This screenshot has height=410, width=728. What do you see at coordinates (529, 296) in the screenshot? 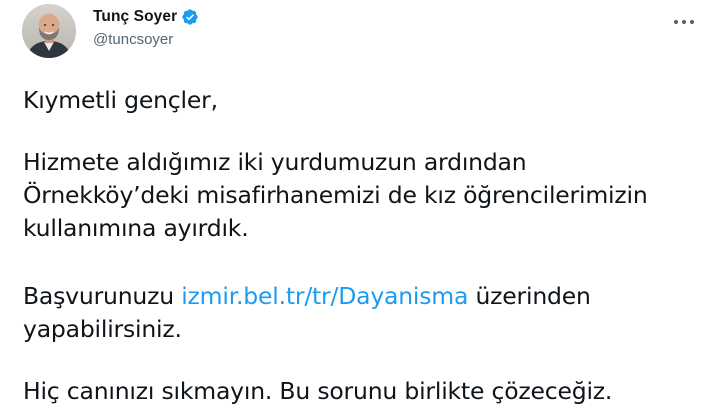
I see `tweet-text-fragment: üzerinden` at bounding box center [529, 296].